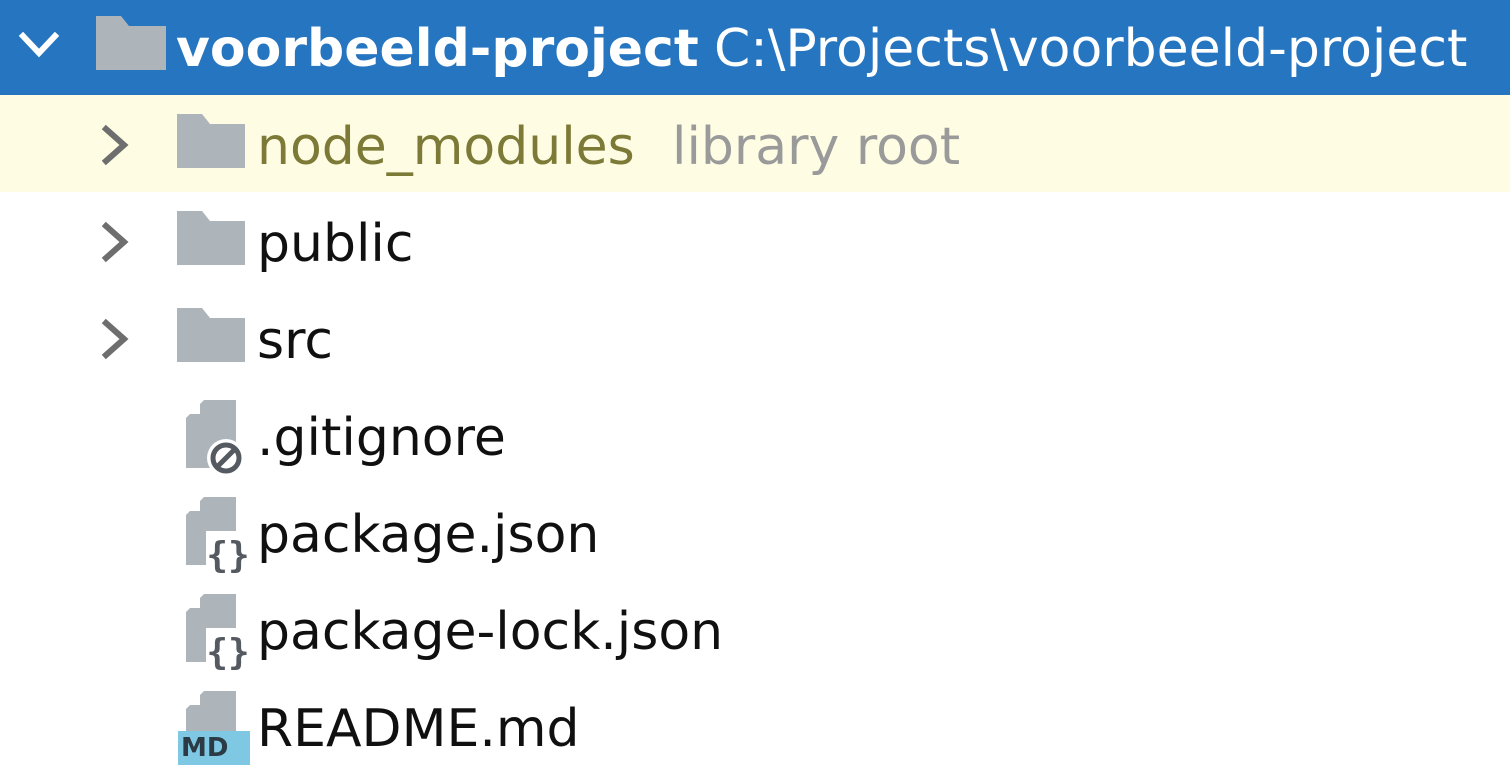 The width and height of the screenshot is (1510, 783). I want to click on tree-row-node-modules: node_modules library root, so click(755, 143).